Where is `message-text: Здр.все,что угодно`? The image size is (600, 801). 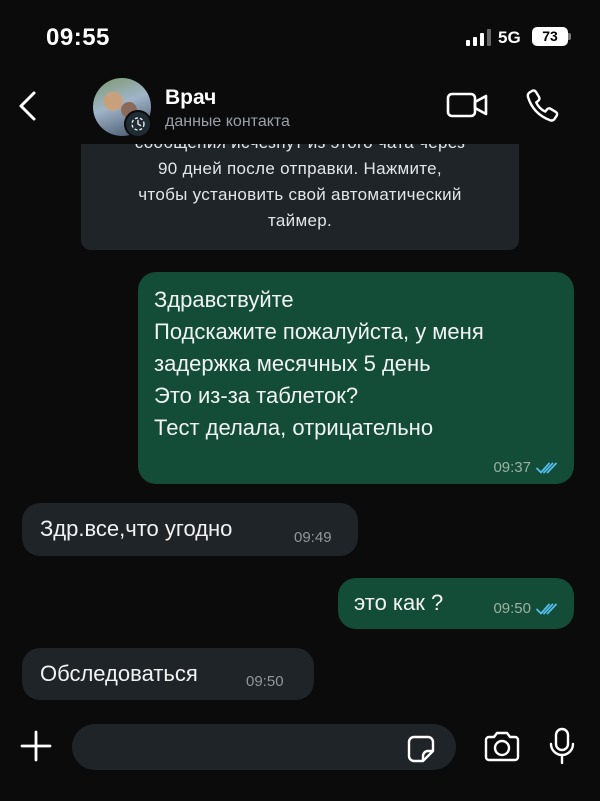
message-text: Здр.все,что угодно is located at coordinates (136, 528).